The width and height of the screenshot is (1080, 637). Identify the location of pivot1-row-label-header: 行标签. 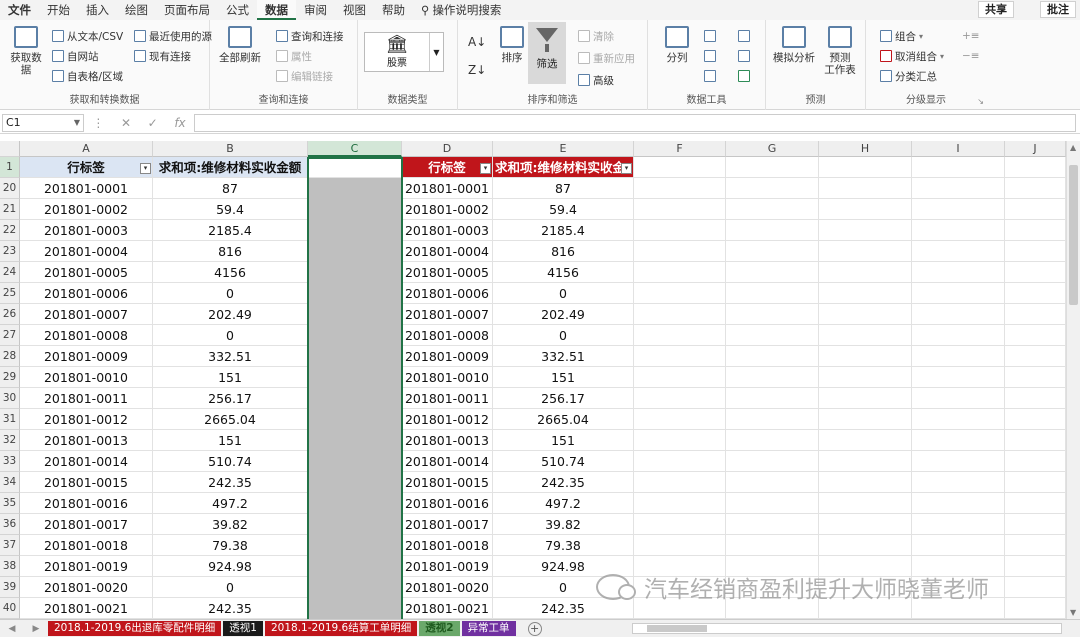
(86, 167).